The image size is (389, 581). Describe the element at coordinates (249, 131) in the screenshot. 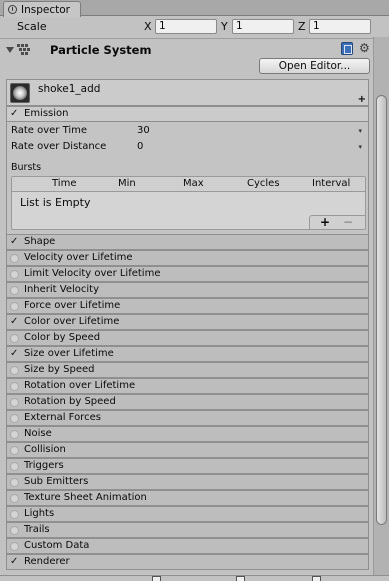

I see `rate-over-time-field: 30 ▾` at that location.